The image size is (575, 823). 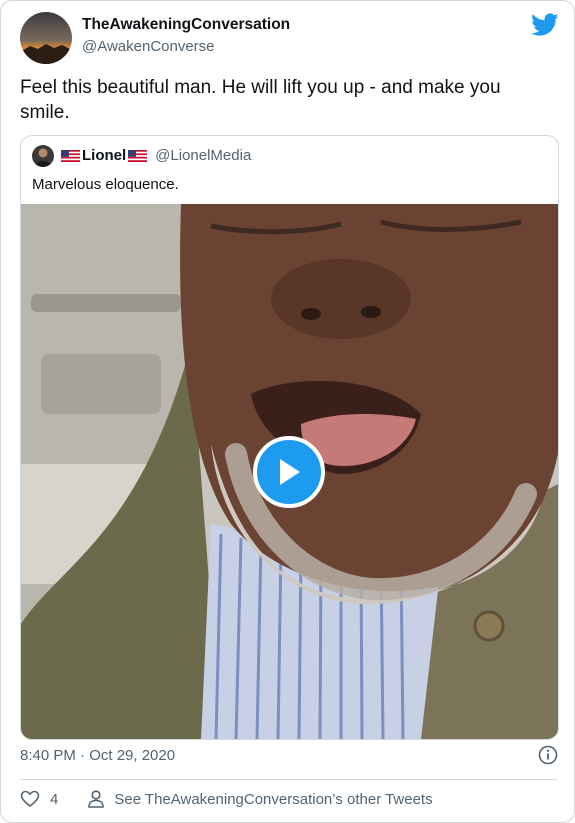 What do you see at coordinates (148, 46) in the screenshot?
I see `author-handle: @AwakenConverse` at bounding box center [148, 46].